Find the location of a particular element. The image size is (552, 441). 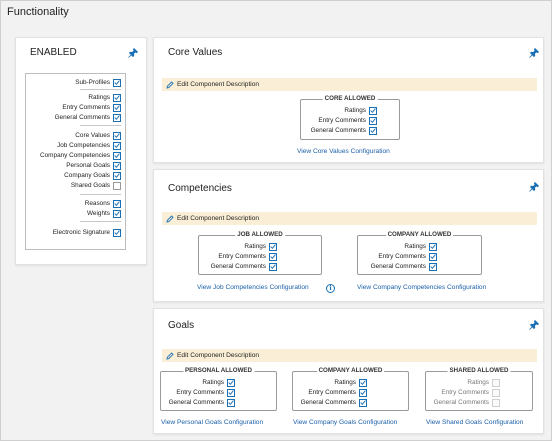

enabled-item-core-values: Core Values is located at coordinates (98, 135).